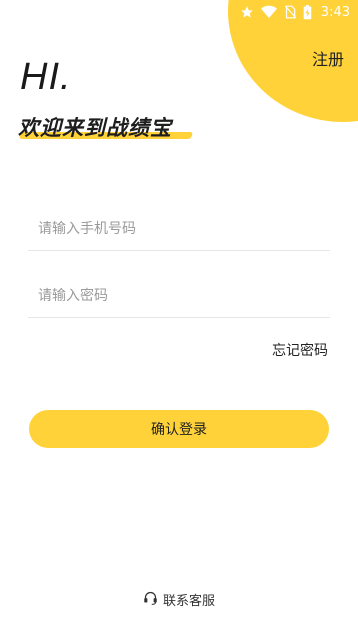 This screenshot has height=636, width=358. I want to click on star-icon, so click(247, 12).